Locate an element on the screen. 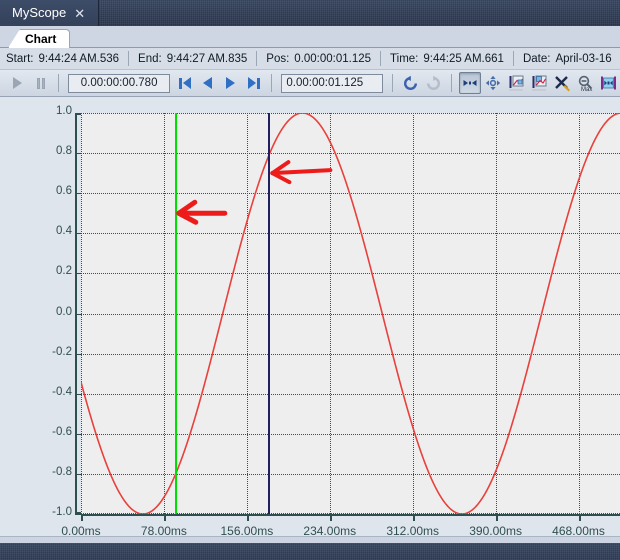 The image size is (620, 560). right-cursor is located at coordinates (269, 313).